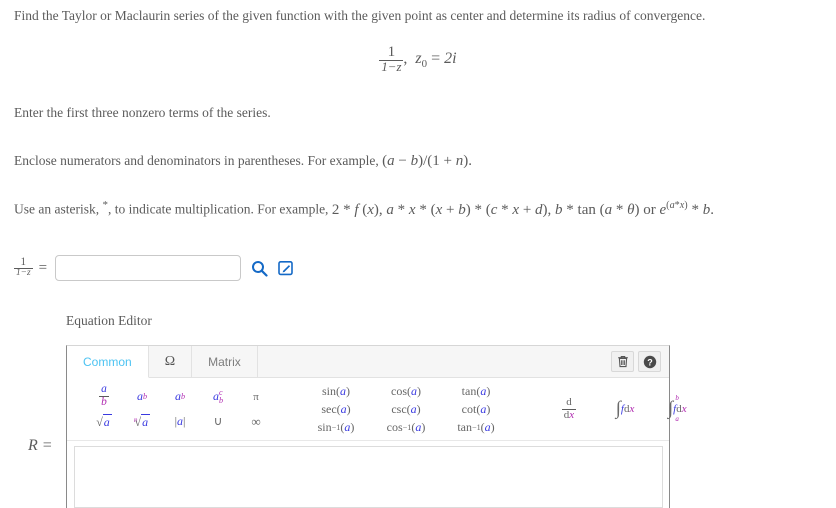 This screenshot has height=508, width=836. Describe the element at coordinates (142, 421) in the screenshot. I see `palette-nth-root: n√a` at that location.